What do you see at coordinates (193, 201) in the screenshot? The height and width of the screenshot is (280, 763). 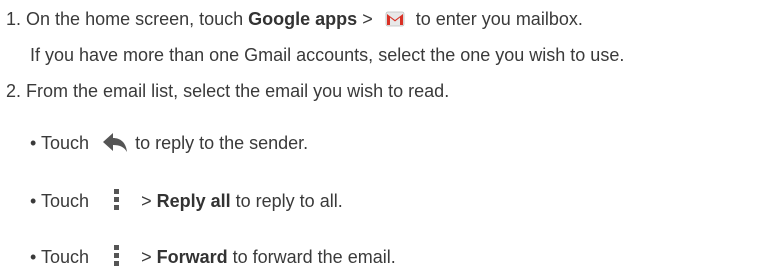 I see `reply-all-label: Reply all` at bounding box center [193, 201].